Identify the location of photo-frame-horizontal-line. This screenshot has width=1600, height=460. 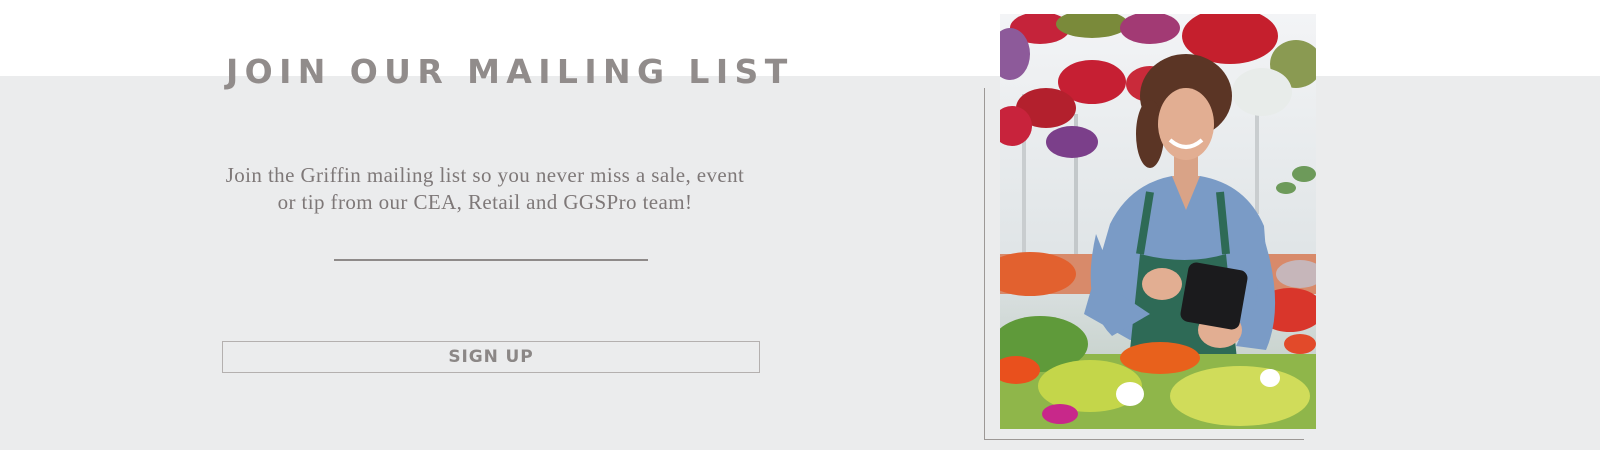
(1144, 439).